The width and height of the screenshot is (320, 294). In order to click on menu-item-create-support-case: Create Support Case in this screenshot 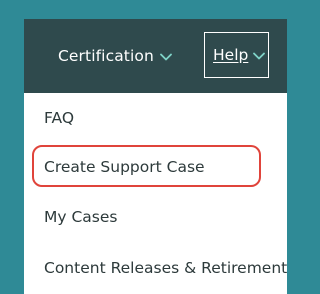, I will do `click(124, 167)`.